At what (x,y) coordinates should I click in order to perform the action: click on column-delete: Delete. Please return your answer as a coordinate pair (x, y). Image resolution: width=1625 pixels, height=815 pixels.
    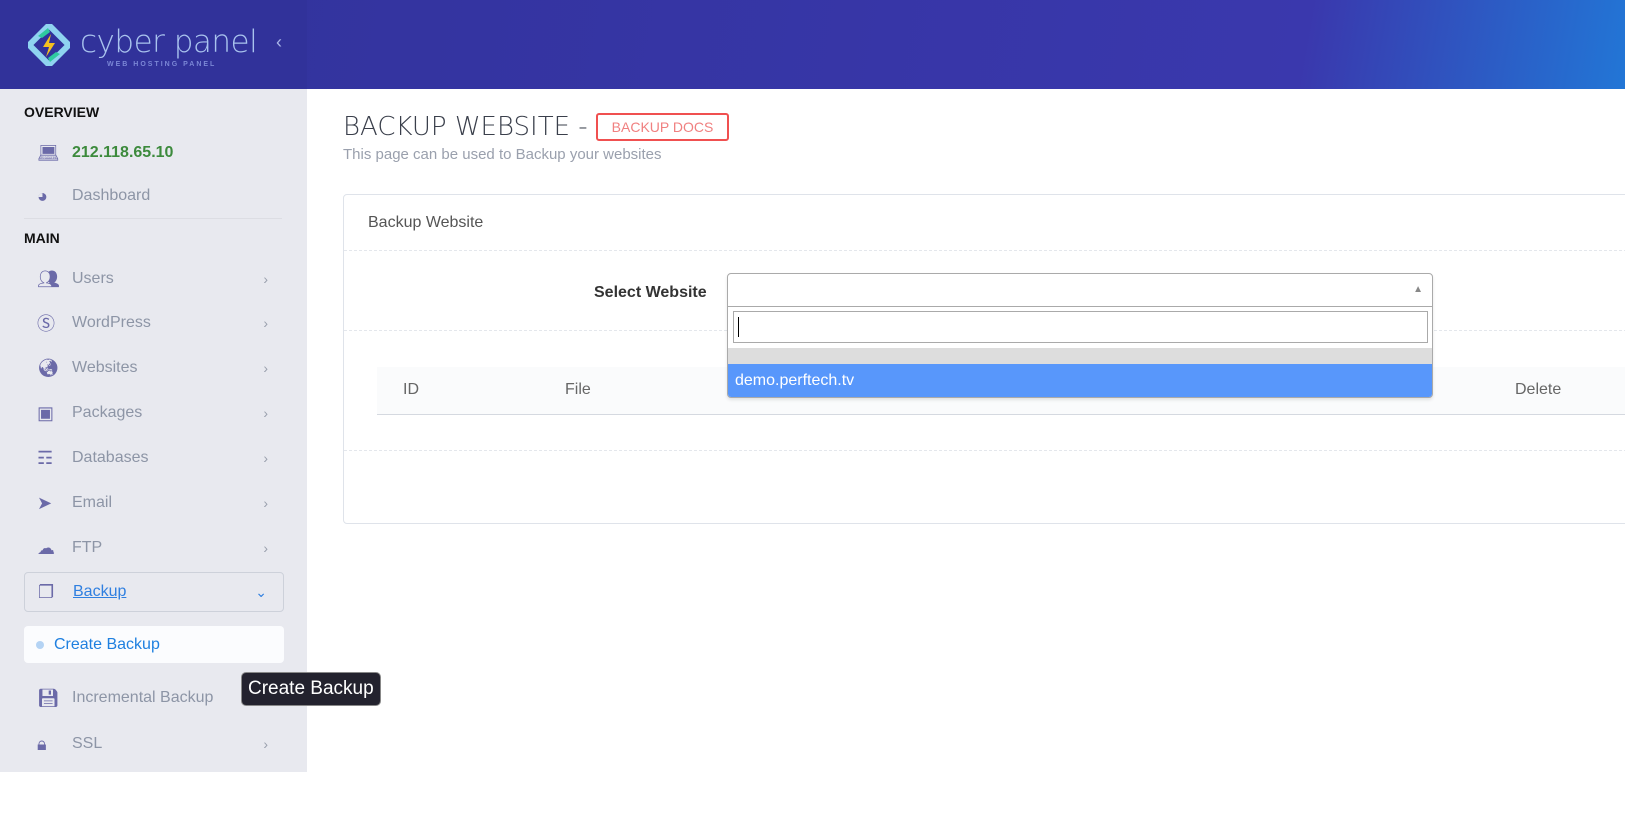
    Looking at the image, I should click on (1538, 389).